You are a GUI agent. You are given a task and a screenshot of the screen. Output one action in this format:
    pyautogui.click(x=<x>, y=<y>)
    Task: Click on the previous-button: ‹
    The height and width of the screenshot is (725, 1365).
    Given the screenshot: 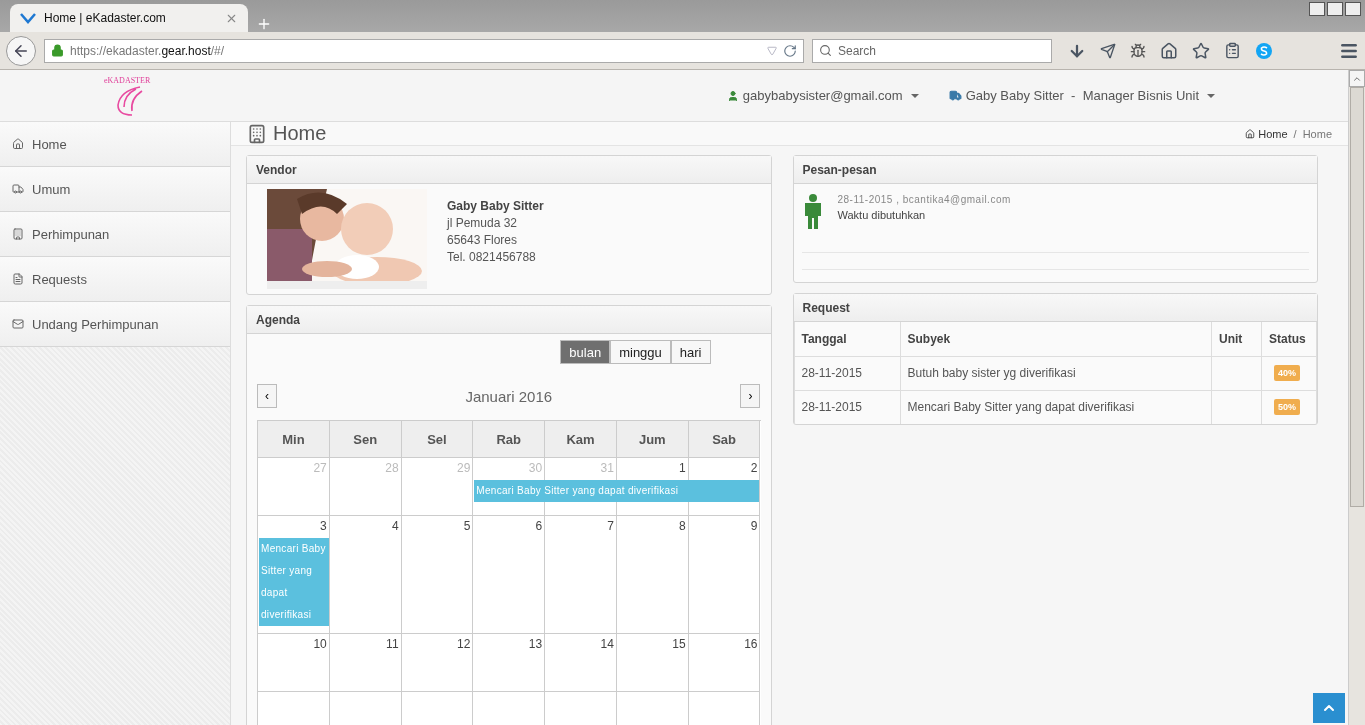 What is the action you would take?
    pyautogui.click(x=267, y=396)
    